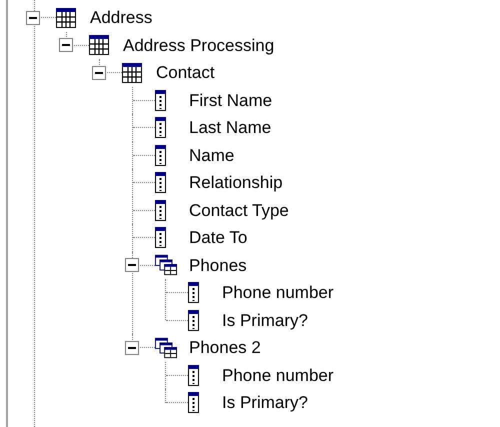  What do you see at coordinates (225, 347) in the screenshot?
I see `tree-item-label: Phones 2` at bounding box center [225, 347].